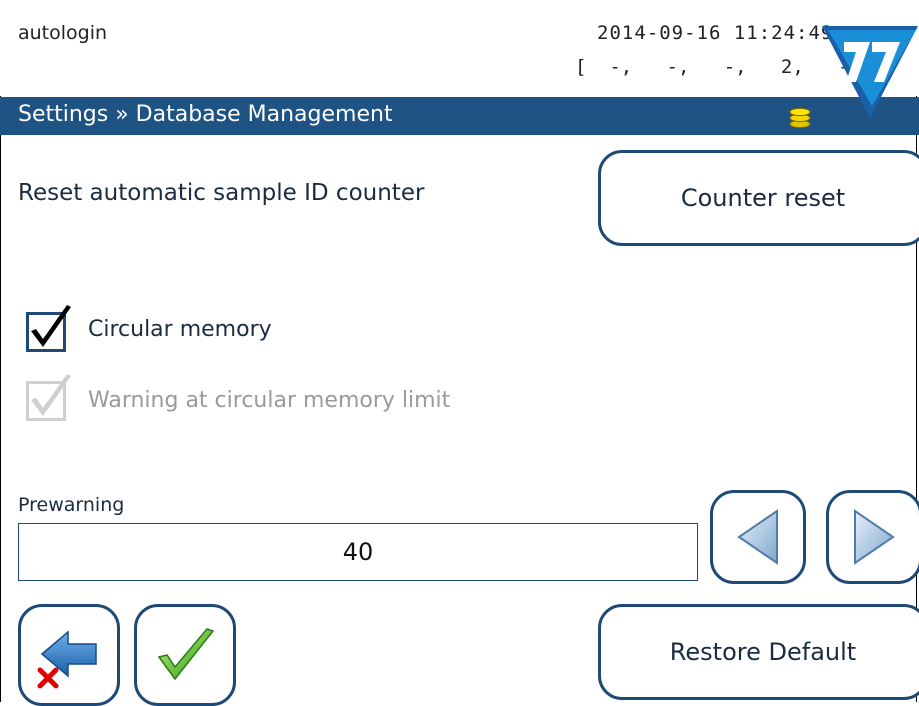 The height and width of the screenshot is (706, 919). I want to click on counter-reset-label: Reset automatic sample ID counter, so click(221, 193).